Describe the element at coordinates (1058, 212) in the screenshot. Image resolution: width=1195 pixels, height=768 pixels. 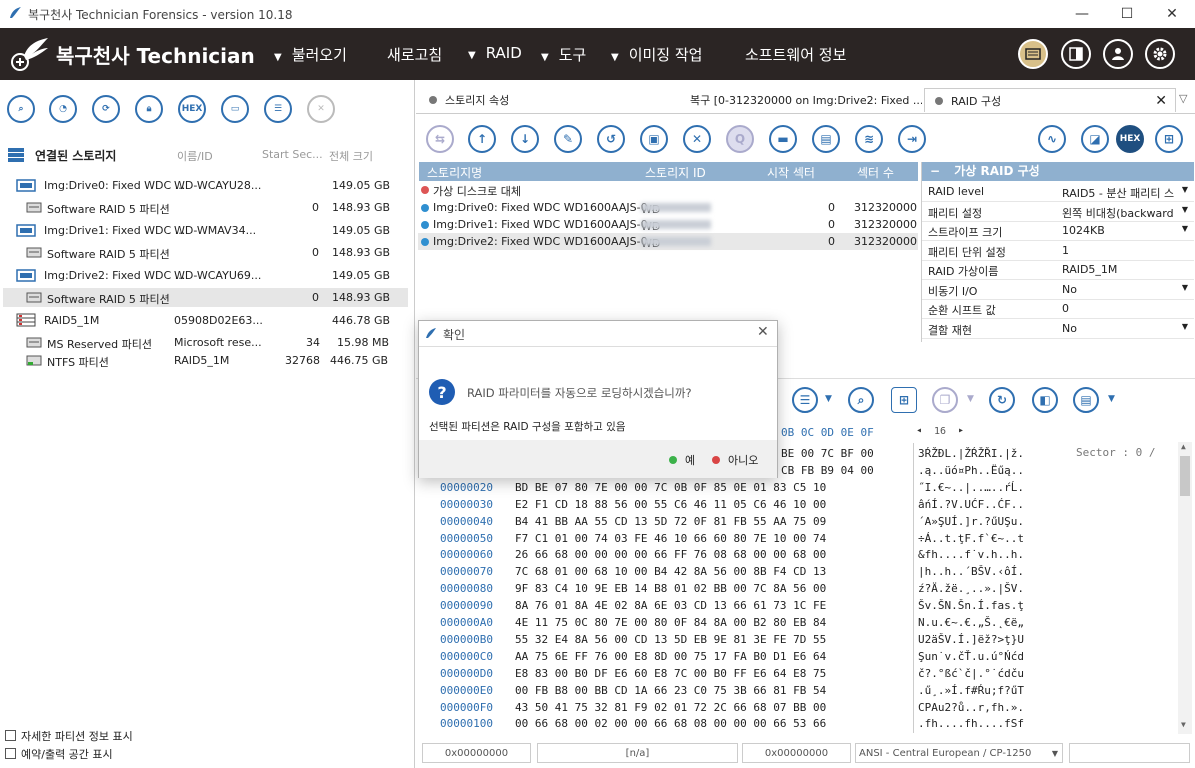
I see `raid-prop-row: 패리티 설정 왼쪽 비대칭(backward ▼` at that location.